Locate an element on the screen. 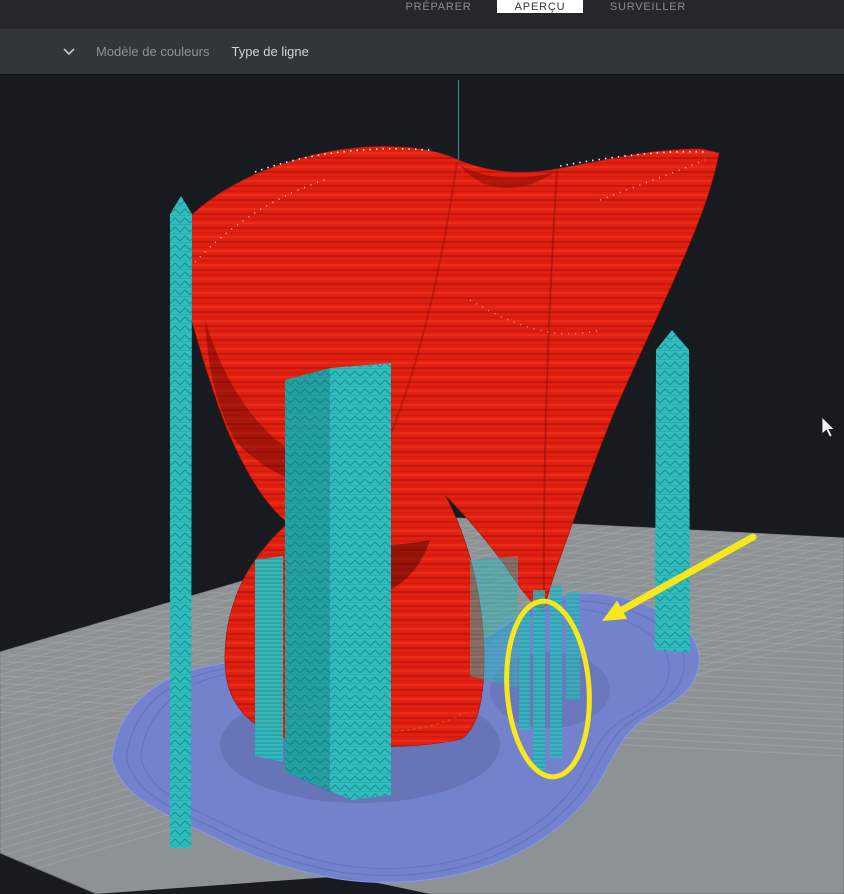 This screenshot has width=844, height=894. support-pillar-left is located at coordinates (181, 522).